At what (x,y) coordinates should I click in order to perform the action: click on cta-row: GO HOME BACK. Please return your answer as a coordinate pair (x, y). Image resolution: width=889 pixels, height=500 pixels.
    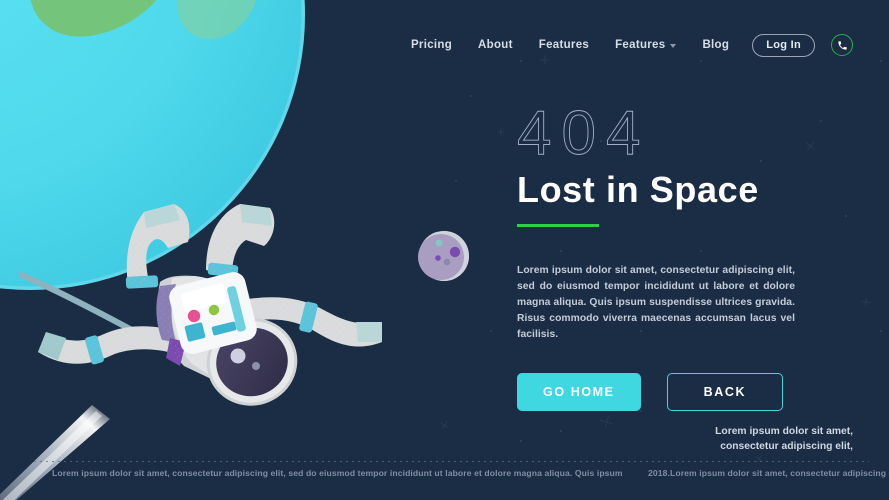
    Looking at the image, I should click on (682, 392).